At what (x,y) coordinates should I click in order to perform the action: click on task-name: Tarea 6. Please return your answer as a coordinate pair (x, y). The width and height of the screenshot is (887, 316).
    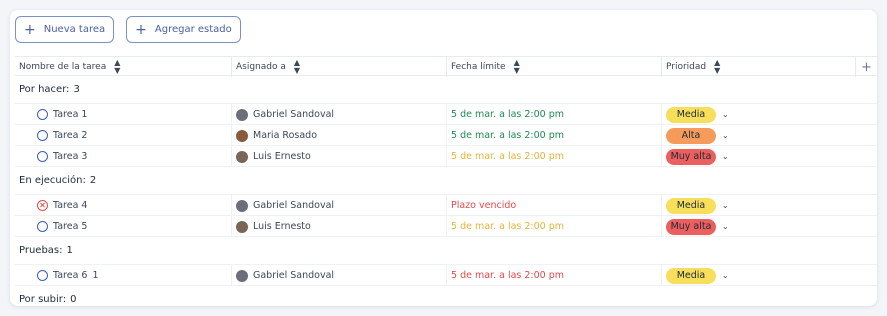
    Looking at the image, I should click on (70, 275).